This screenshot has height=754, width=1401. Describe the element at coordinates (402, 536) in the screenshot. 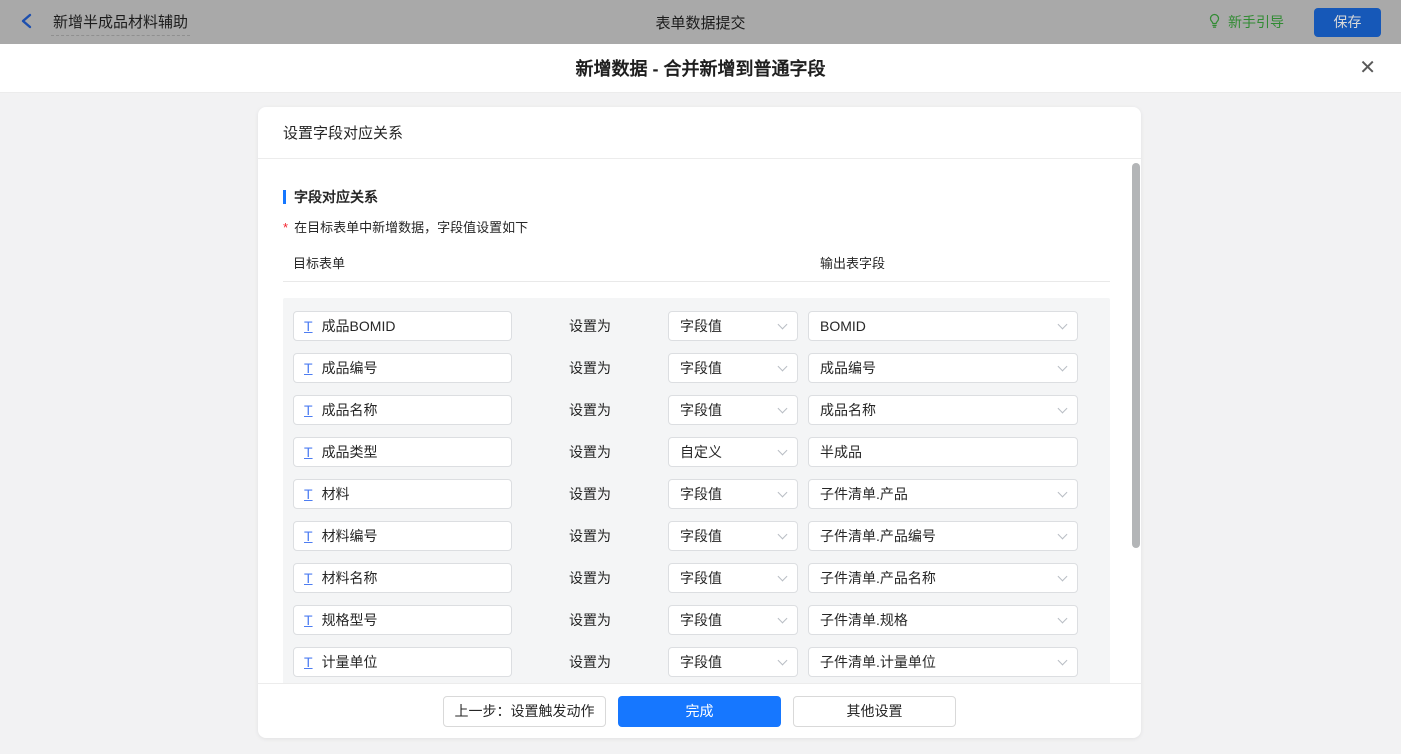

I see `target-field-input: T 材料编号` at that location.